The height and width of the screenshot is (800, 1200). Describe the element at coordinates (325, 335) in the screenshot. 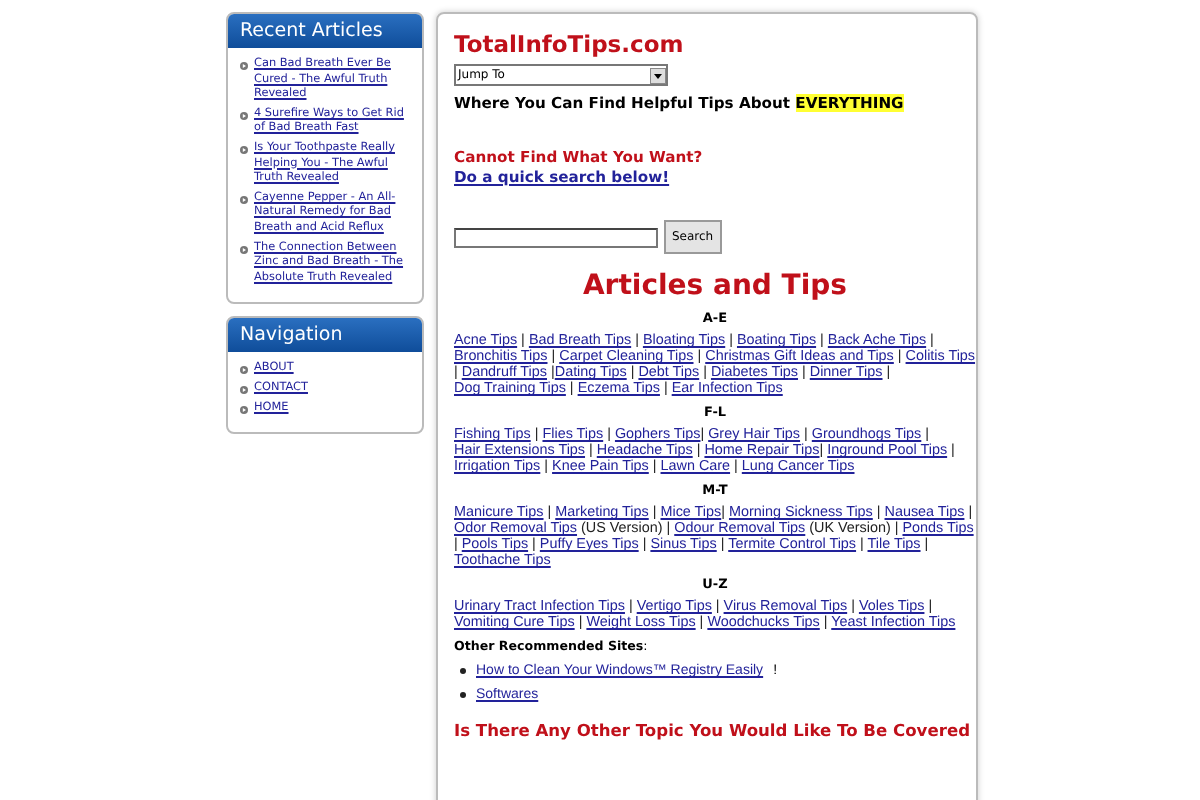

I see `panel-title: Navigation` at that location.